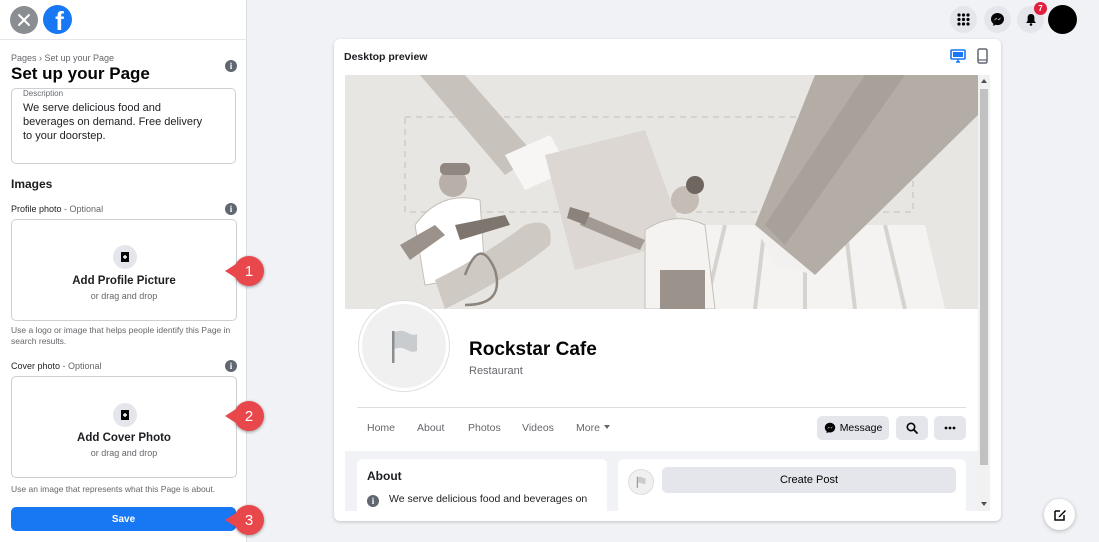 The width and height of the screenshot is (1099, 542). What do you see at coordinates (533, 349) in the screenshot?
I see `page-name: Rockstar Cafe` at bounding box center [533, 349].